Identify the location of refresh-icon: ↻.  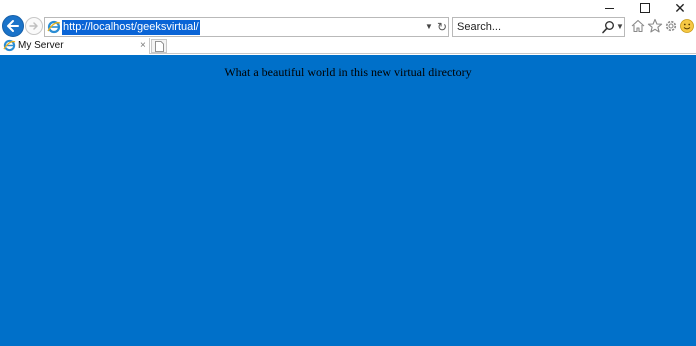
(442, 27).